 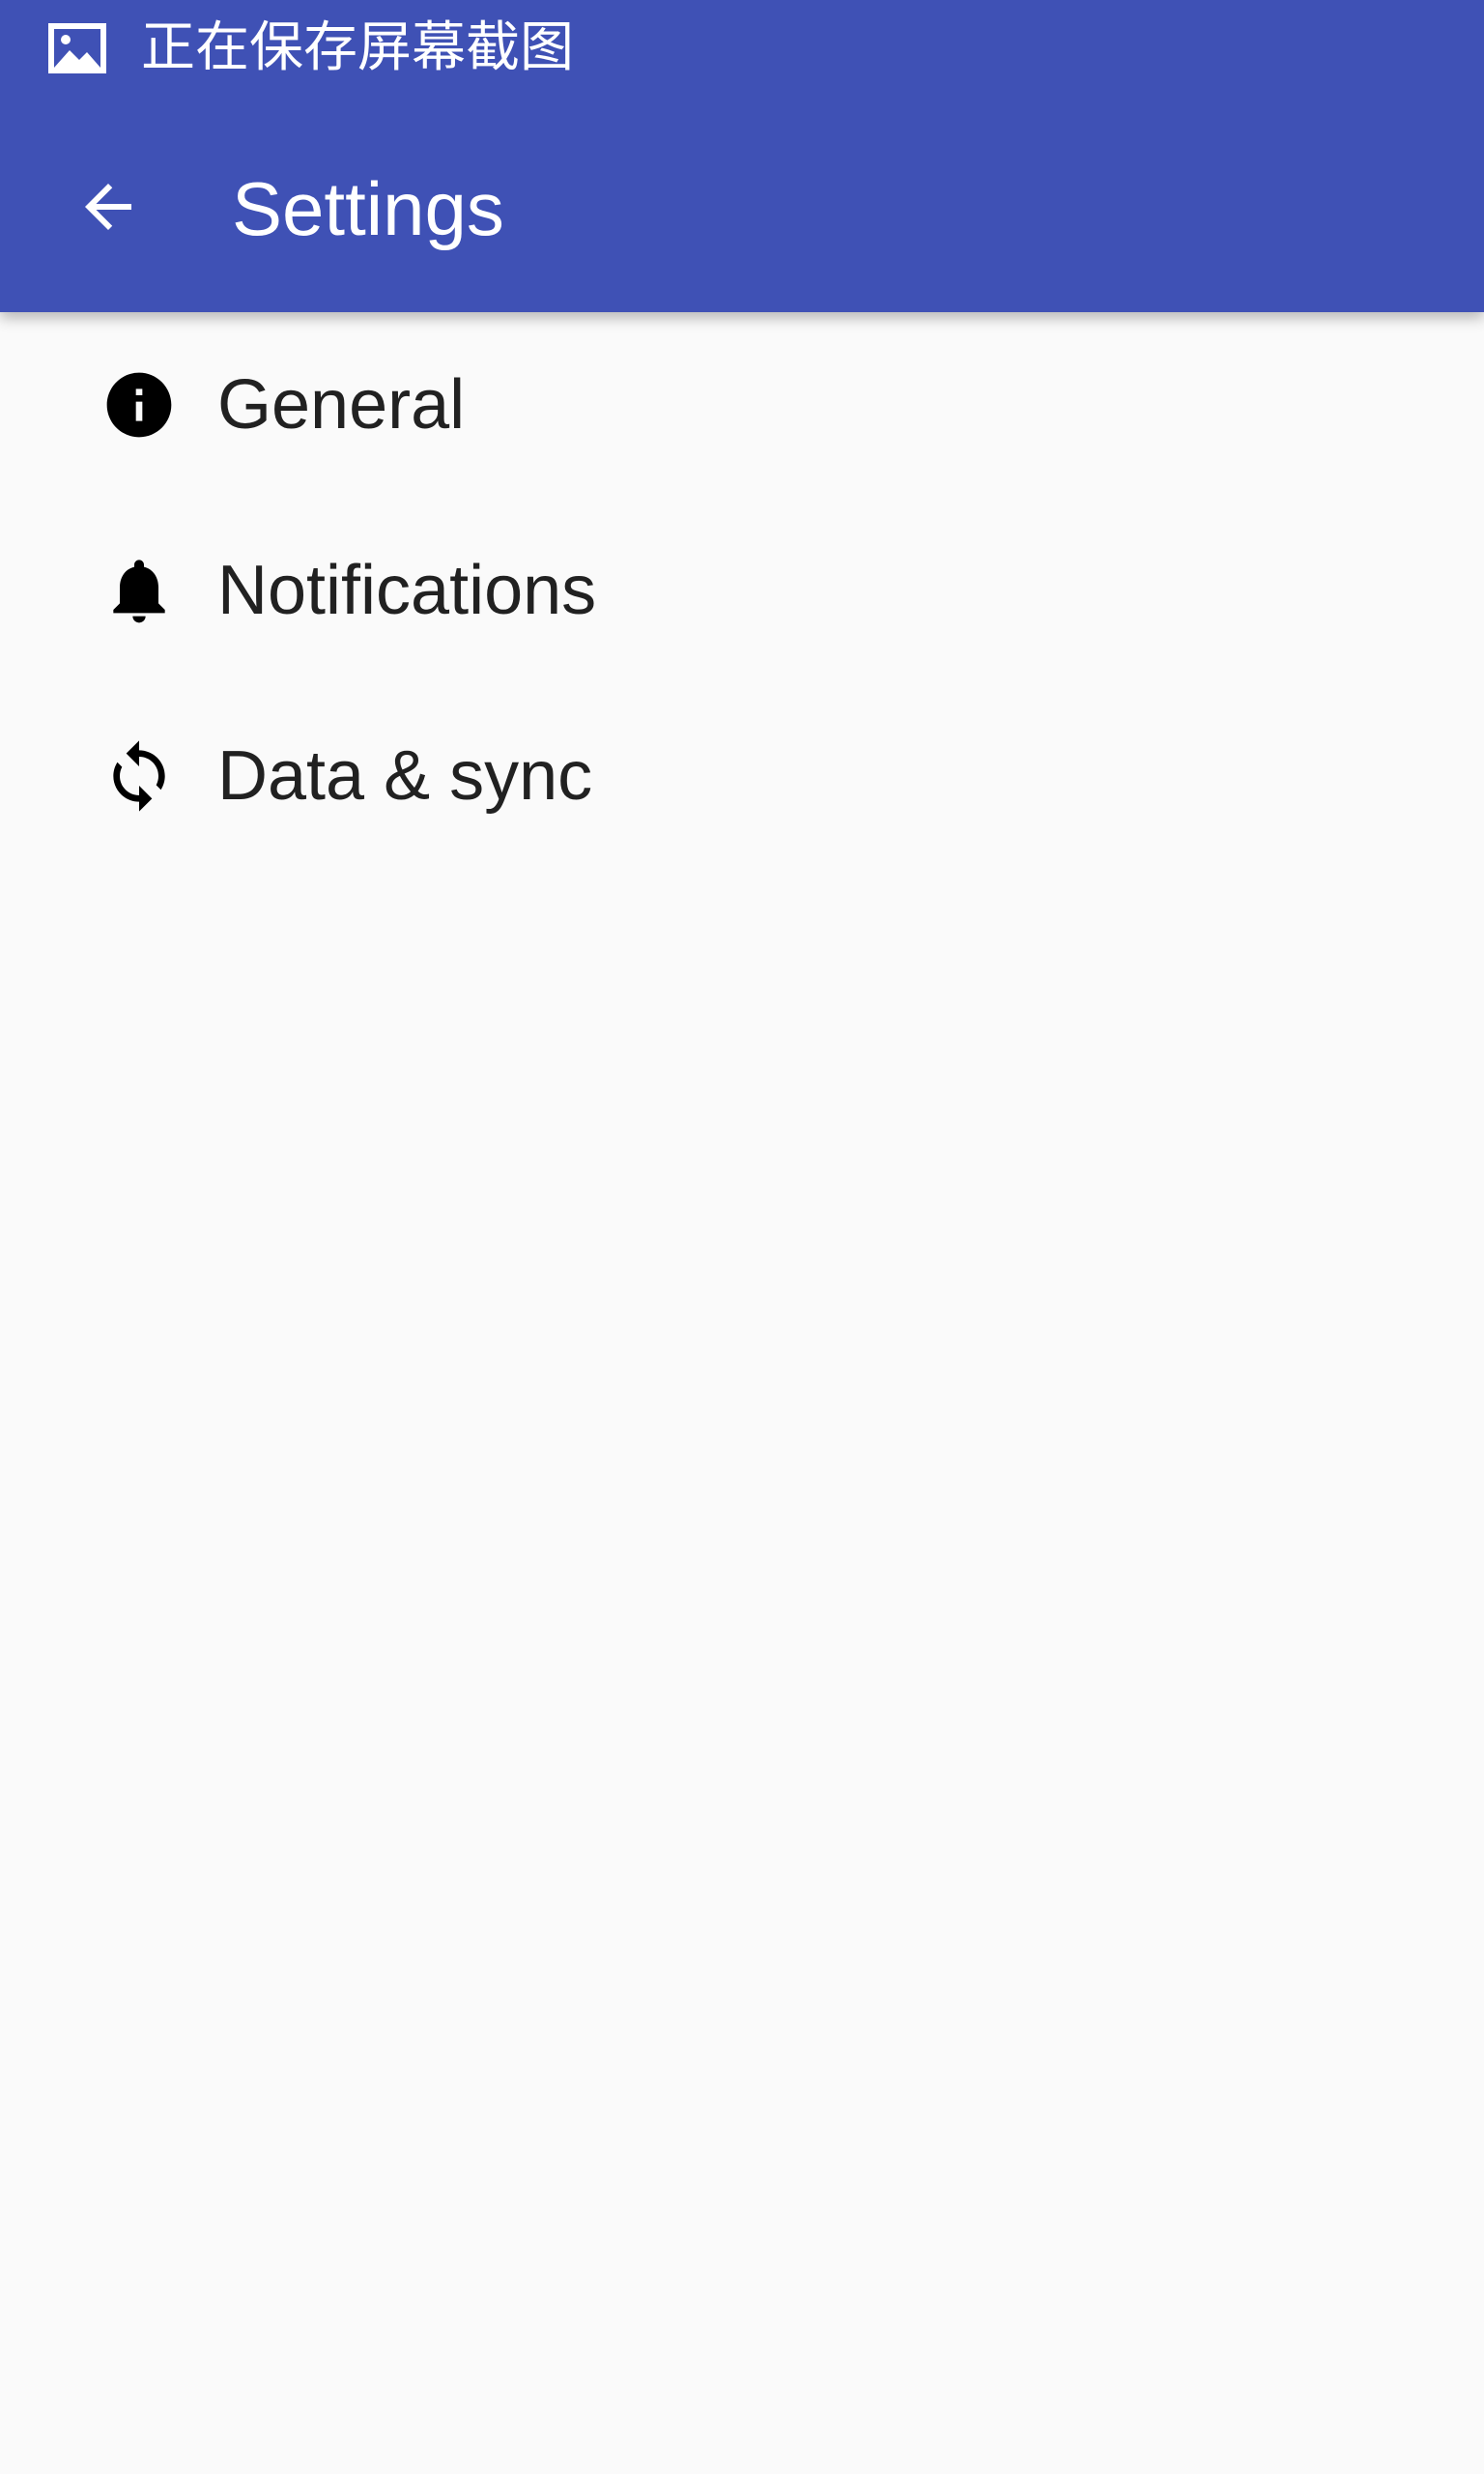 What do you see at coordinates (368, 209) in the screenshot?
I see `page-title: Settings` at bounding box center [368, 209].